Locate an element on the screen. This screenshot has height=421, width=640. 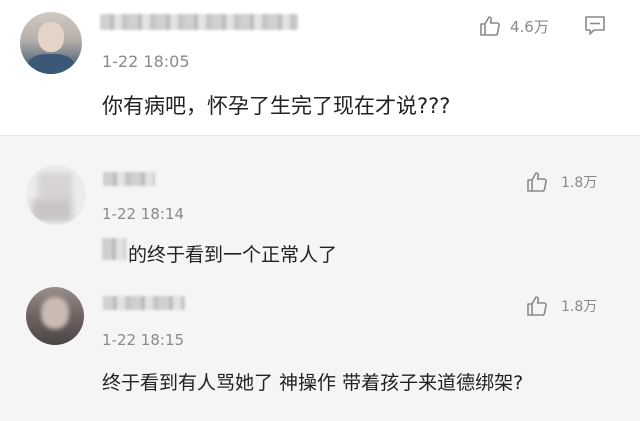
reply-button is located at coordinates (595, 25).